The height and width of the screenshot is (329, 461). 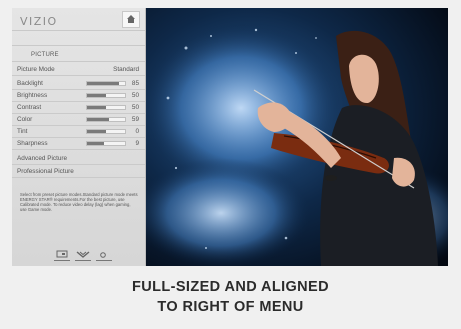 What do you see at coordinates (103, 254) in the screenshot?
I see `closed-caption-icon` at bounding box center [103, 254].